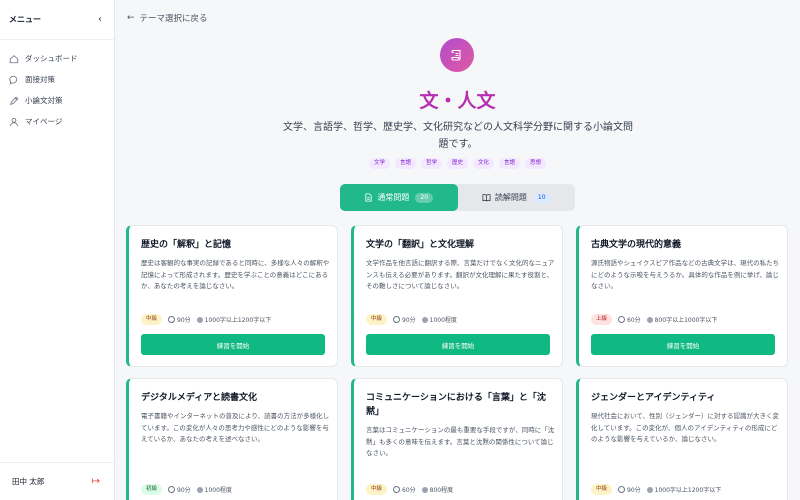 This screenshot has height=500, width=800. I want to click on word-count: 800字以上1000字以下, so click(686, 320).